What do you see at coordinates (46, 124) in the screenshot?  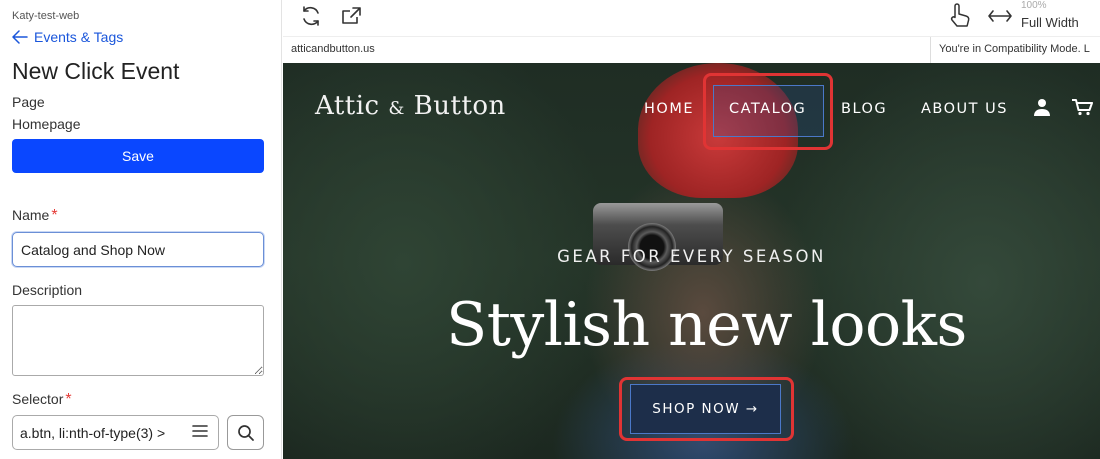 I see `page-value: Homepage` at bounding box center [46, 124].